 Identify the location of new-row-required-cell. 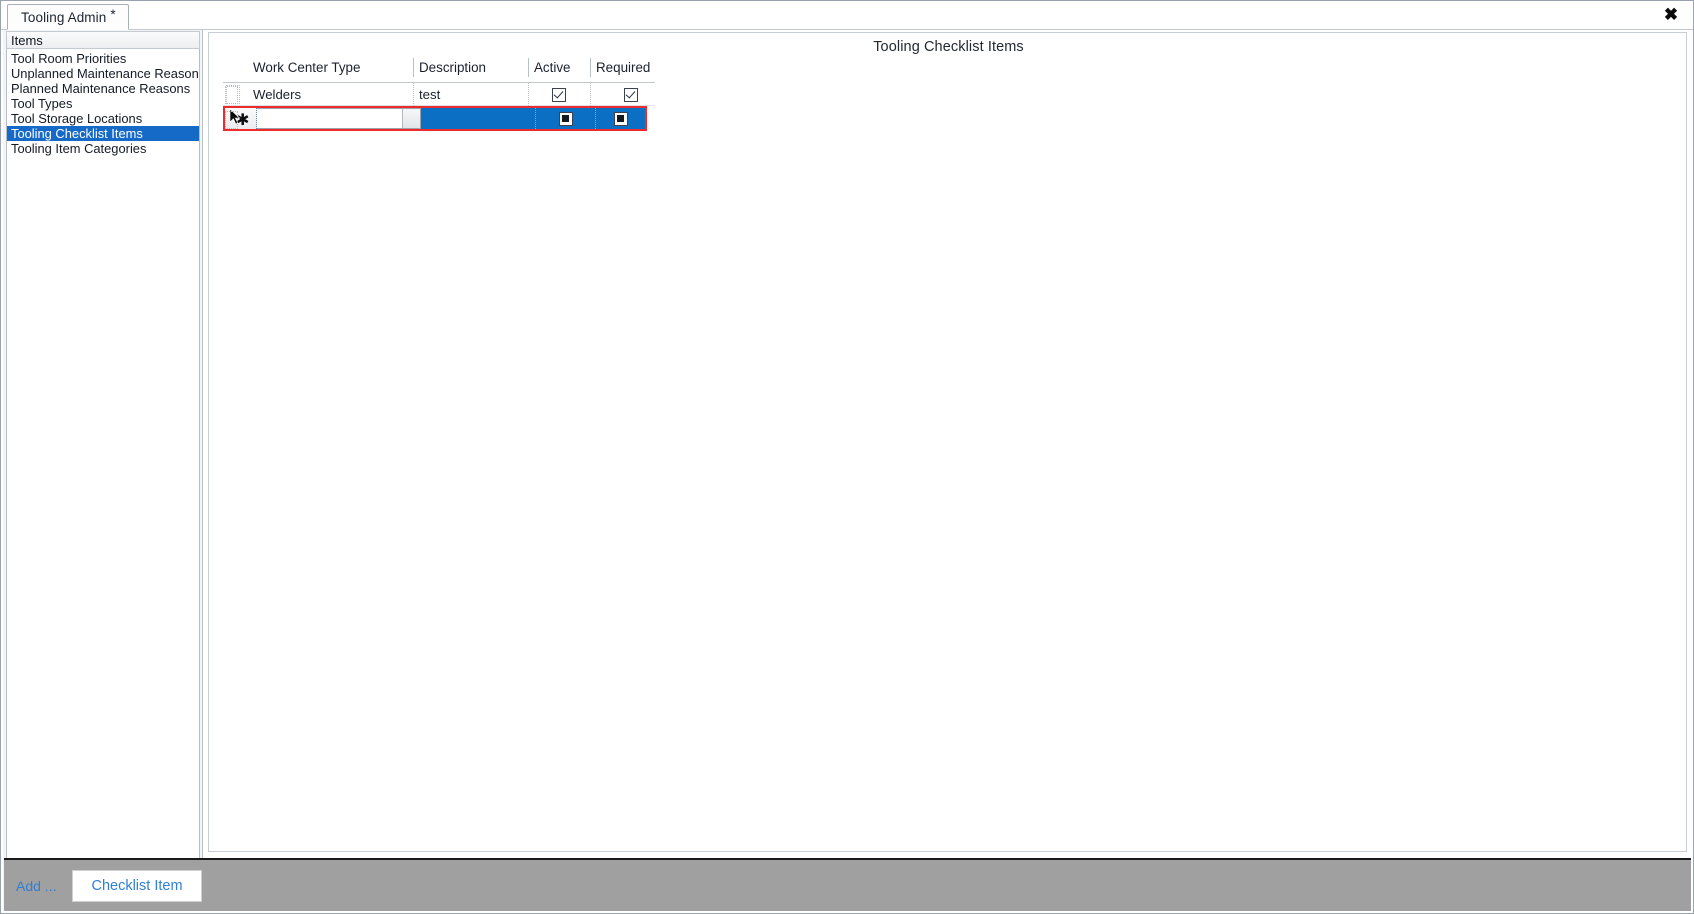
(620, 118).